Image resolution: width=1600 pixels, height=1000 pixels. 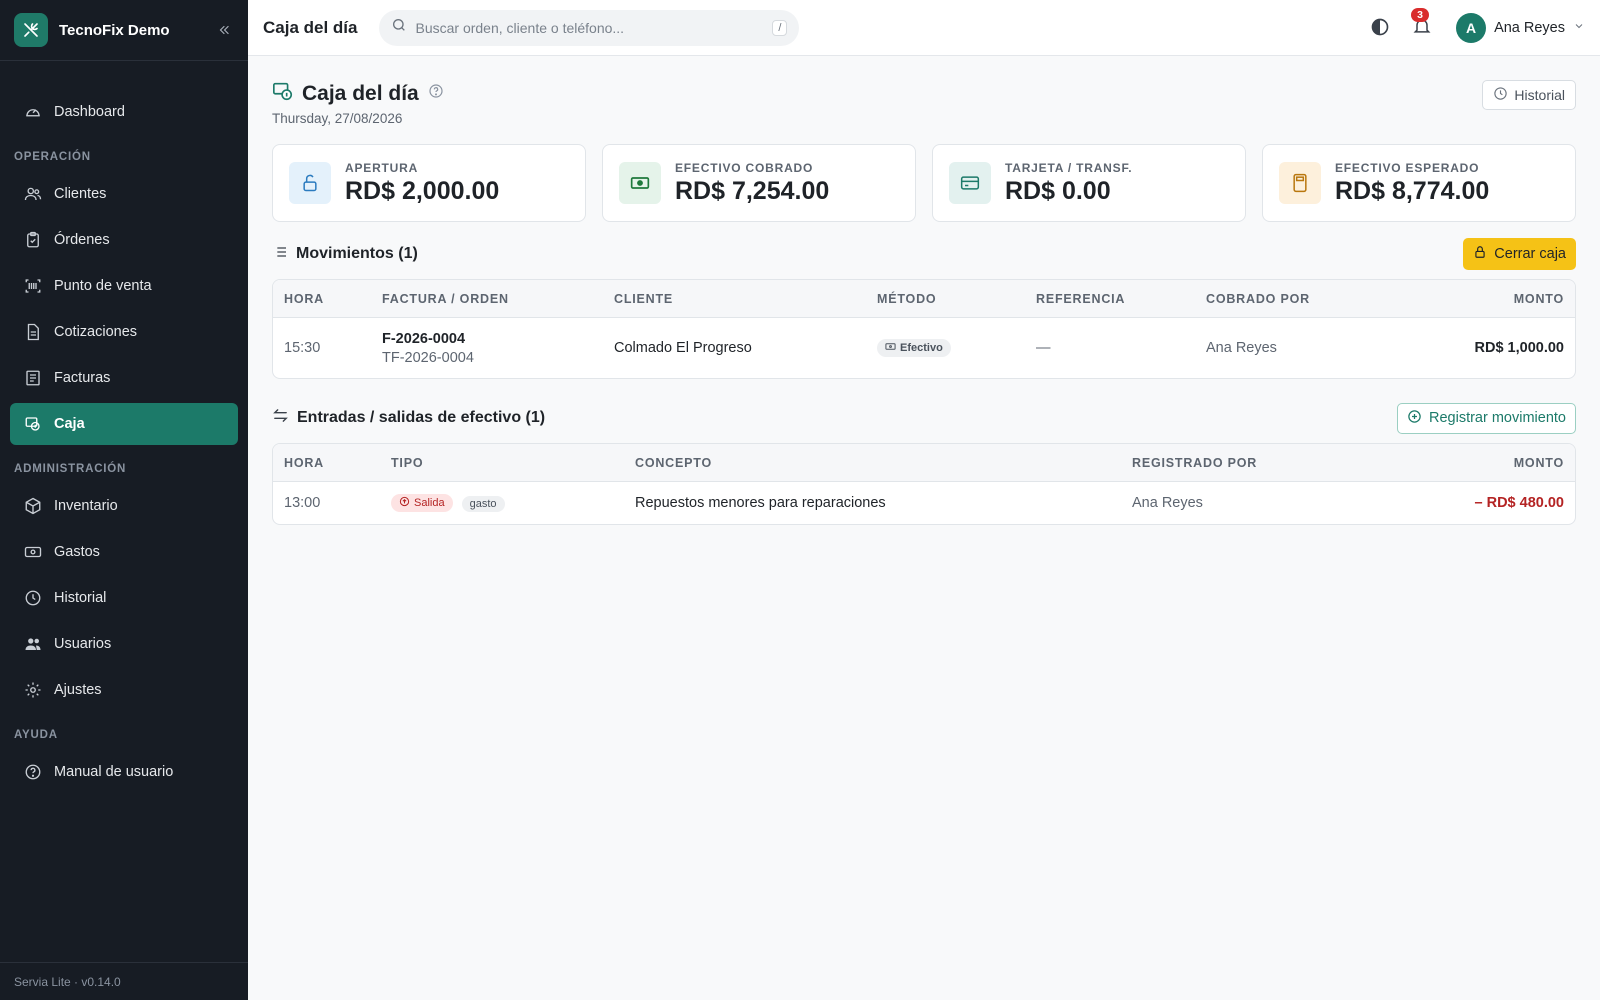 I want to click on avatar: A, so click(x=1471, y=27).